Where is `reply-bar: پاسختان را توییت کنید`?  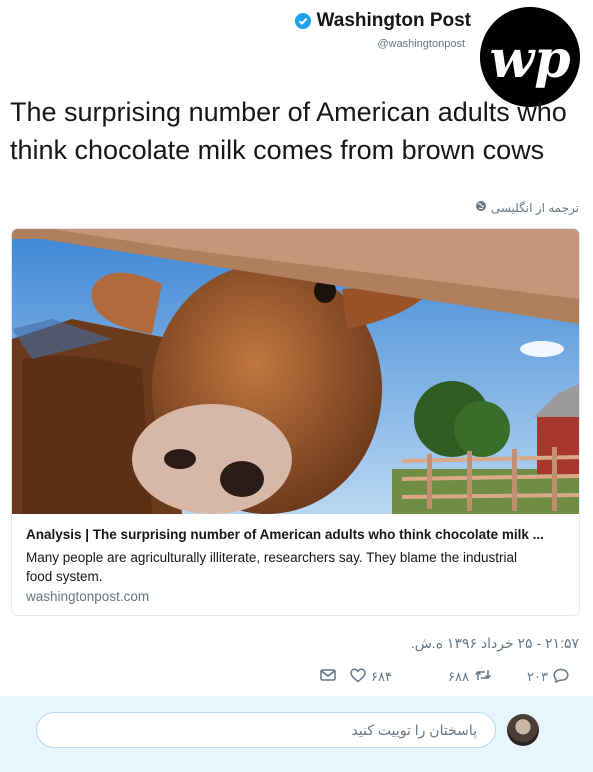
reply-bar: پاسختان را توییت کنید is located at coordinates (296, 734).